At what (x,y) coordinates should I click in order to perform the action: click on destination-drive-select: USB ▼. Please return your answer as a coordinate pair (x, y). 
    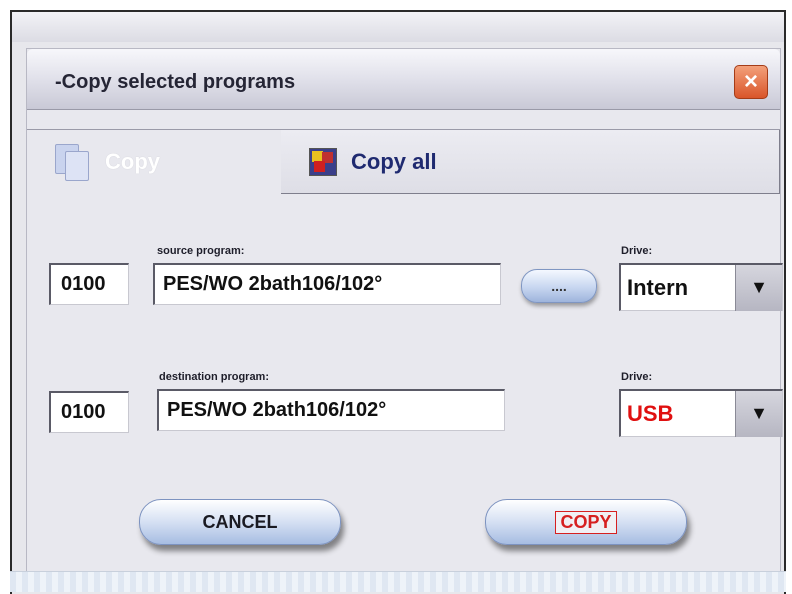
    Looking at the image, I should click on (701, 413).